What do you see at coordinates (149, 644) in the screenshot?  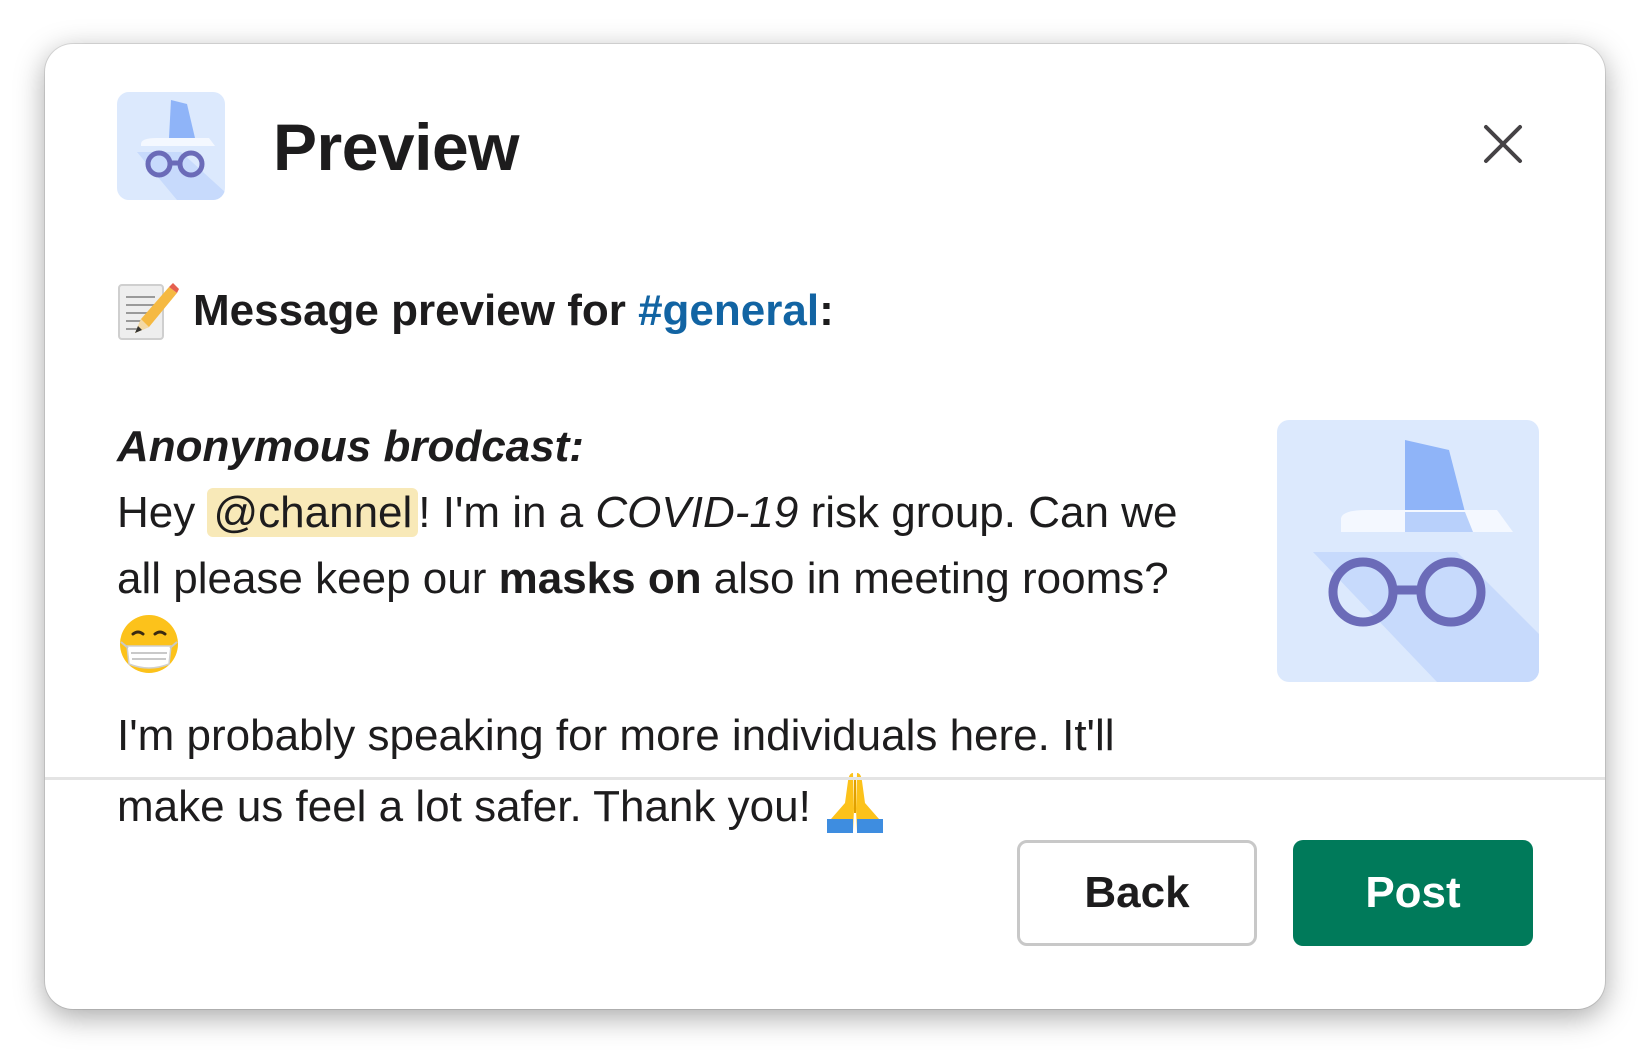 I see `face-with-medical-mask-emoji` at bounding box center [149, 644].